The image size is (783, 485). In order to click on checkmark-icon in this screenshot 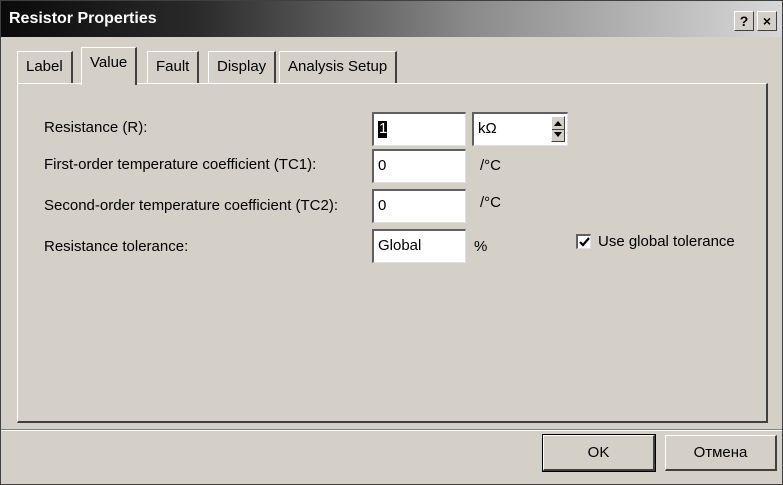, I will do `click(584, 242)`.